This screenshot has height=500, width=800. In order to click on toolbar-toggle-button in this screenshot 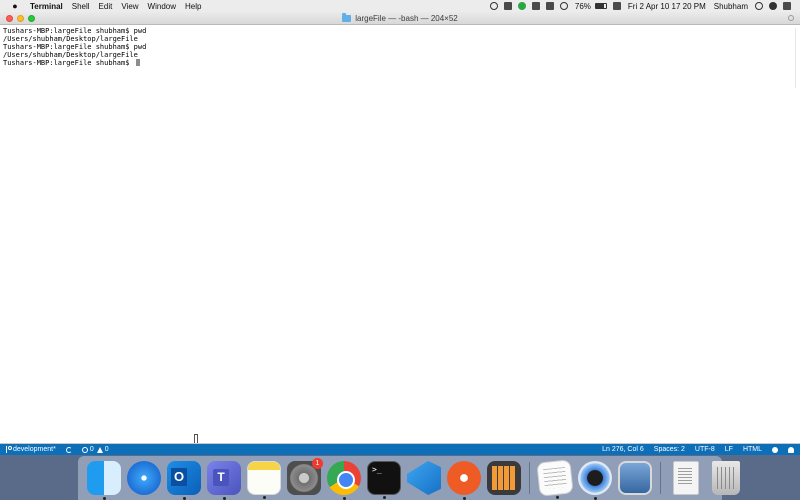, I will do `click(791, 18)`.